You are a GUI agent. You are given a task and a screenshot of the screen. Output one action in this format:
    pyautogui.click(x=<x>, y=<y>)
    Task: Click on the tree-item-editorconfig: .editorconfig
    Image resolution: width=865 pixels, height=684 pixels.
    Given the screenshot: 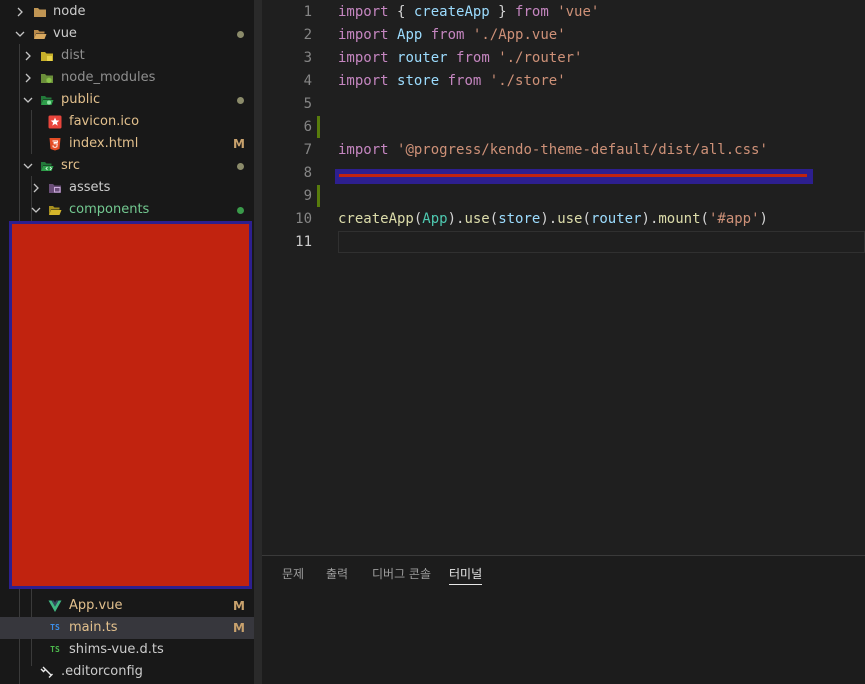 What is the action you would take?
    pyautogui.click(x=127, y=672)
    